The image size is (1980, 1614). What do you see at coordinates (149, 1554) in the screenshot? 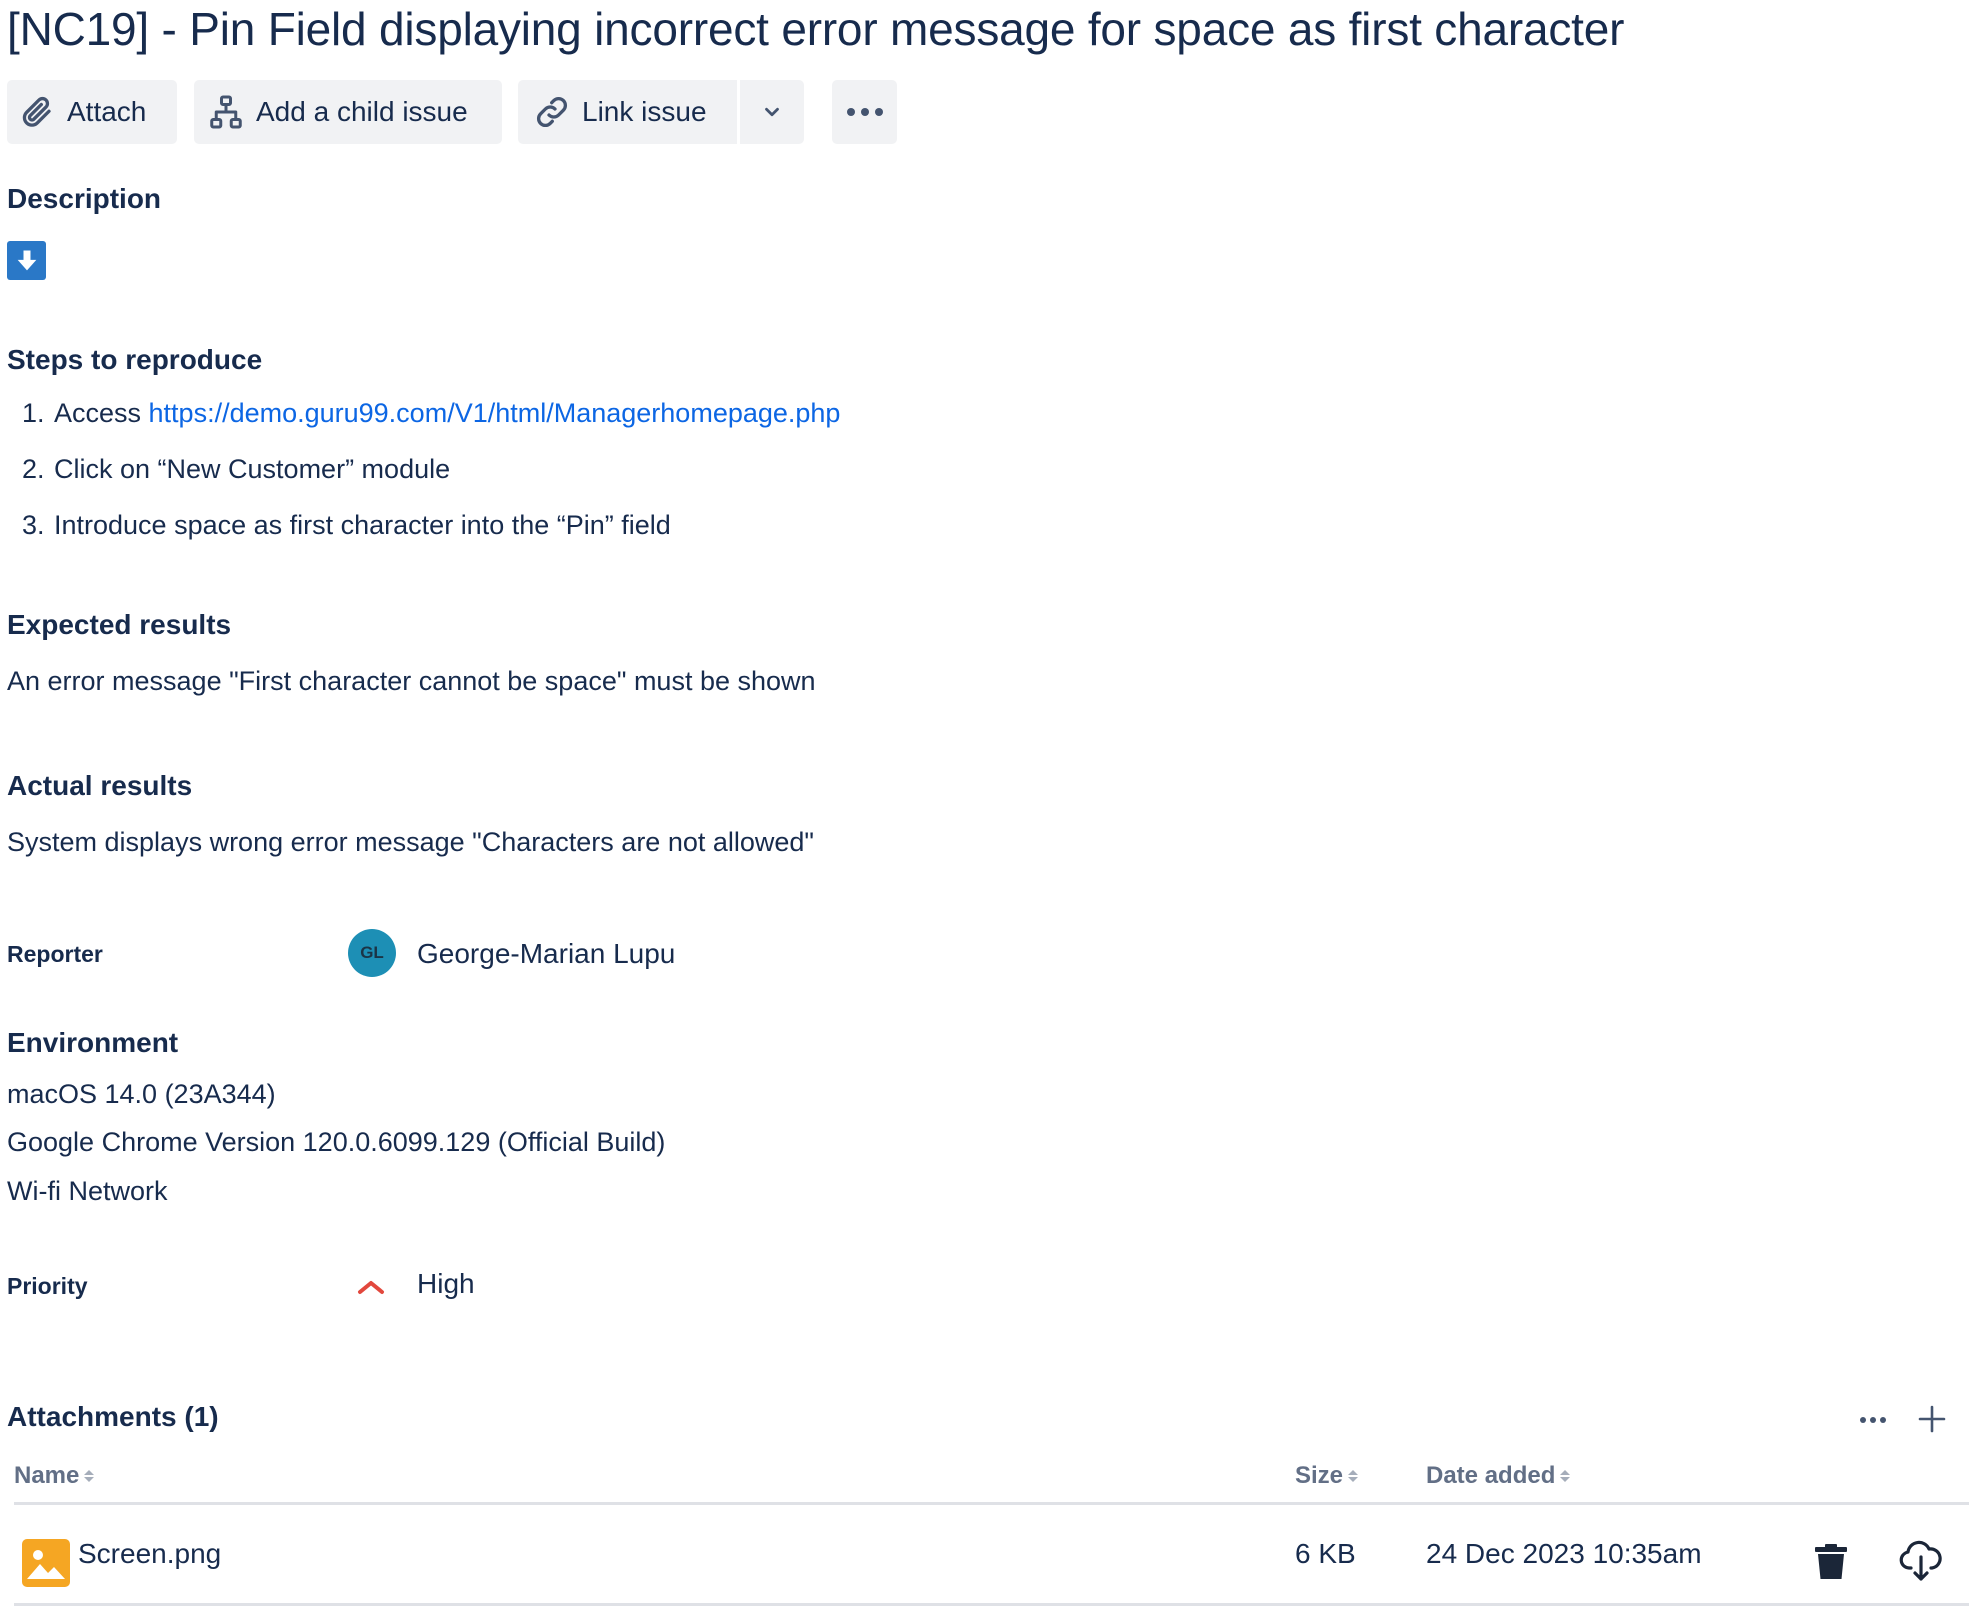
I see `attachment-name: Screen.png` at bounding box center [149, 1554].